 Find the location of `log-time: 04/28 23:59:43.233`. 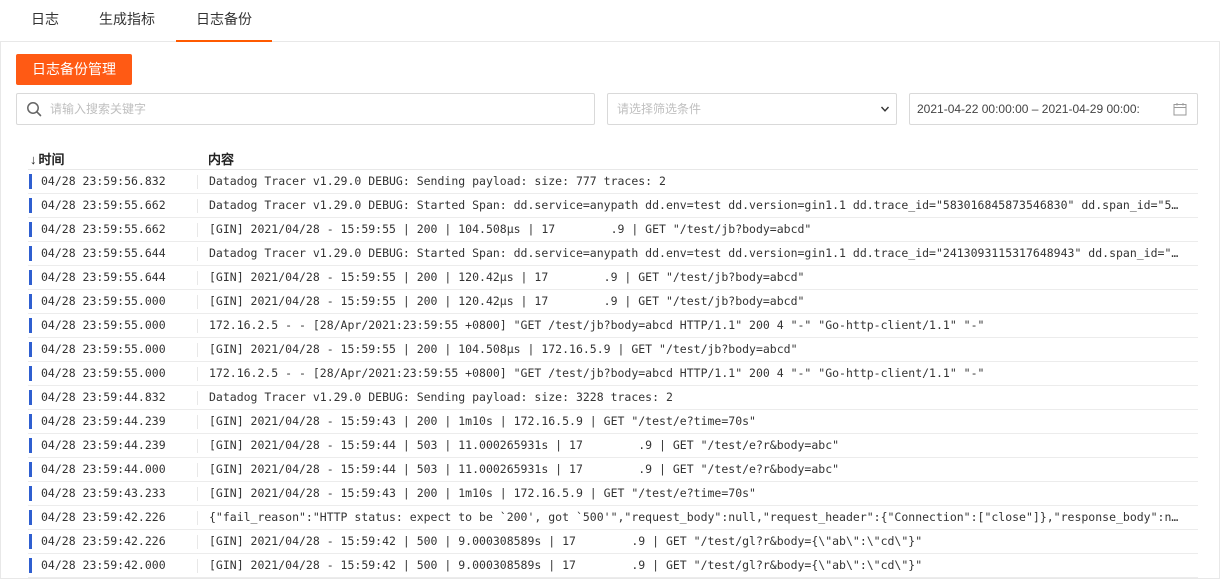

log-time: 04/28 23:59:43.233 is located at coordinates (103, 493).